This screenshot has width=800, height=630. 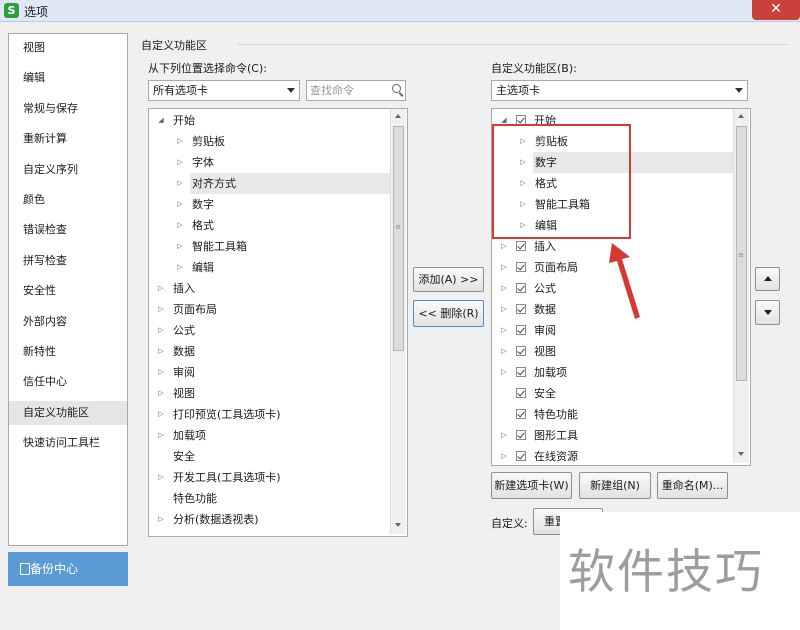 What do you see at coordinates (68, 78) in the screenshot?
I see `nav-item: 编辑` at bounding box center [68, 78].